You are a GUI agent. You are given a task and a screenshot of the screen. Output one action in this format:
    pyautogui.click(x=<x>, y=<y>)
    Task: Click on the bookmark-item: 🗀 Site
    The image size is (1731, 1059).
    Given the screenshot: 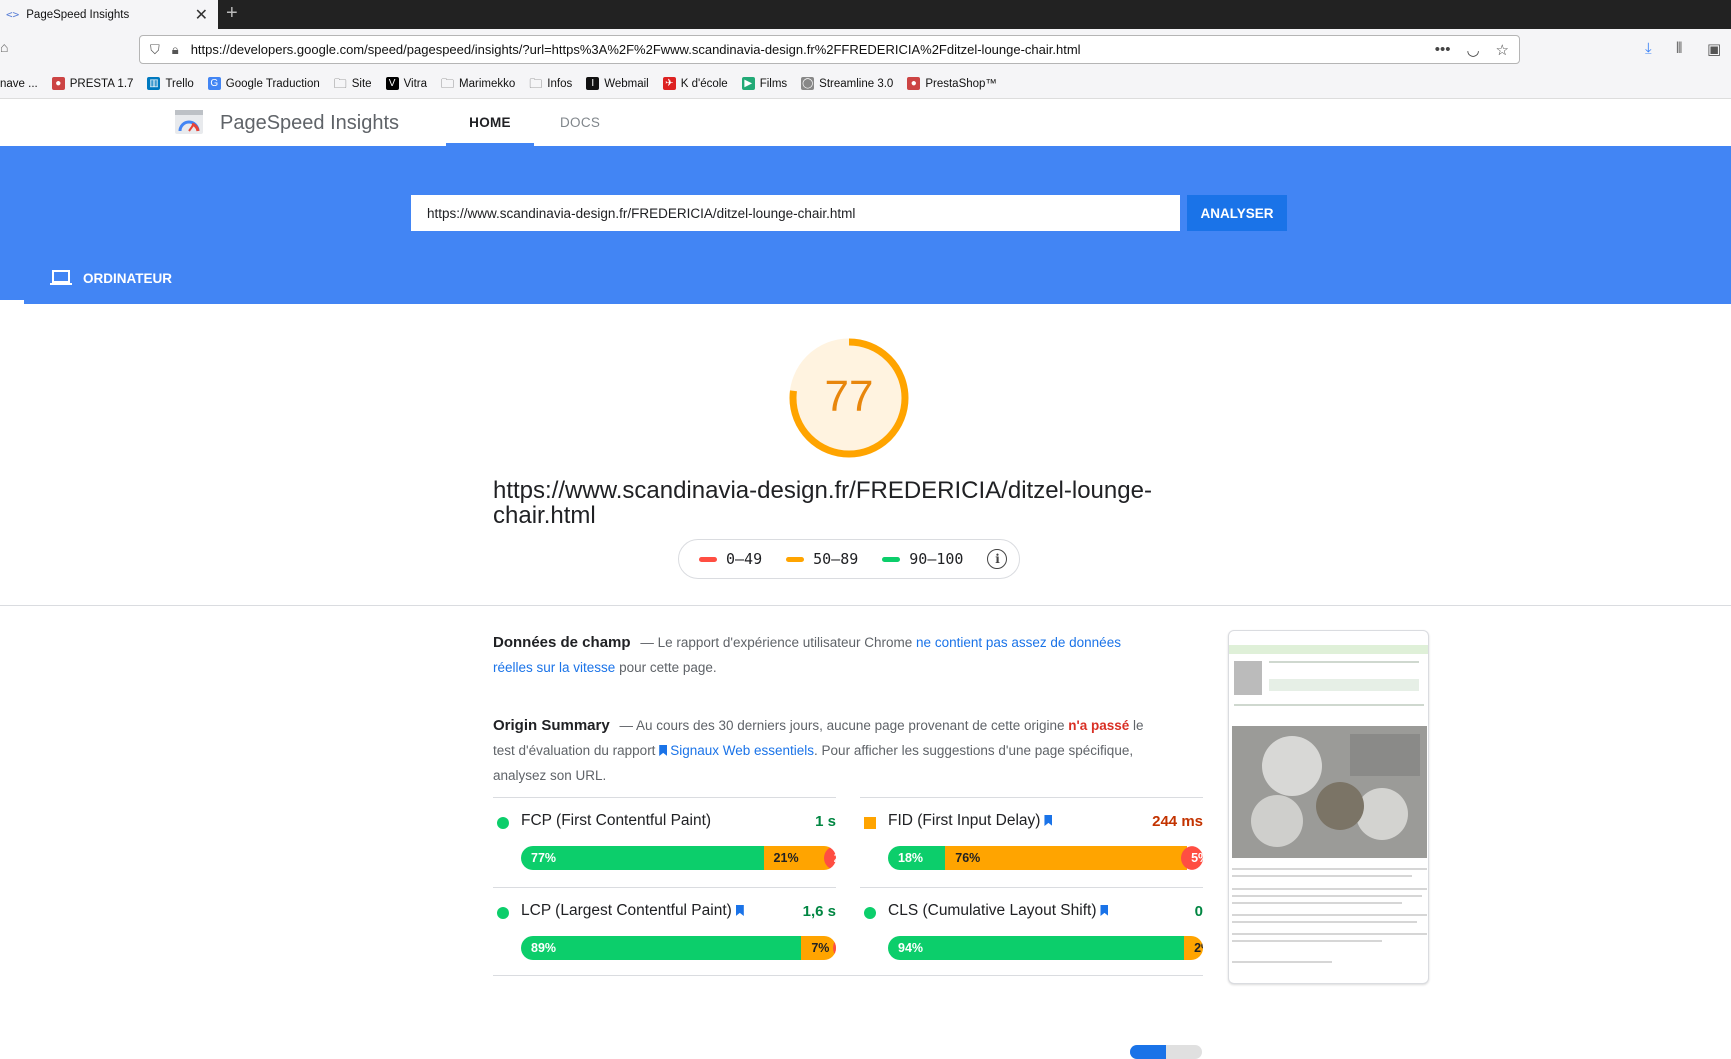 What is the action you would take?
    pyautogui.click(x=353, y=83)
    